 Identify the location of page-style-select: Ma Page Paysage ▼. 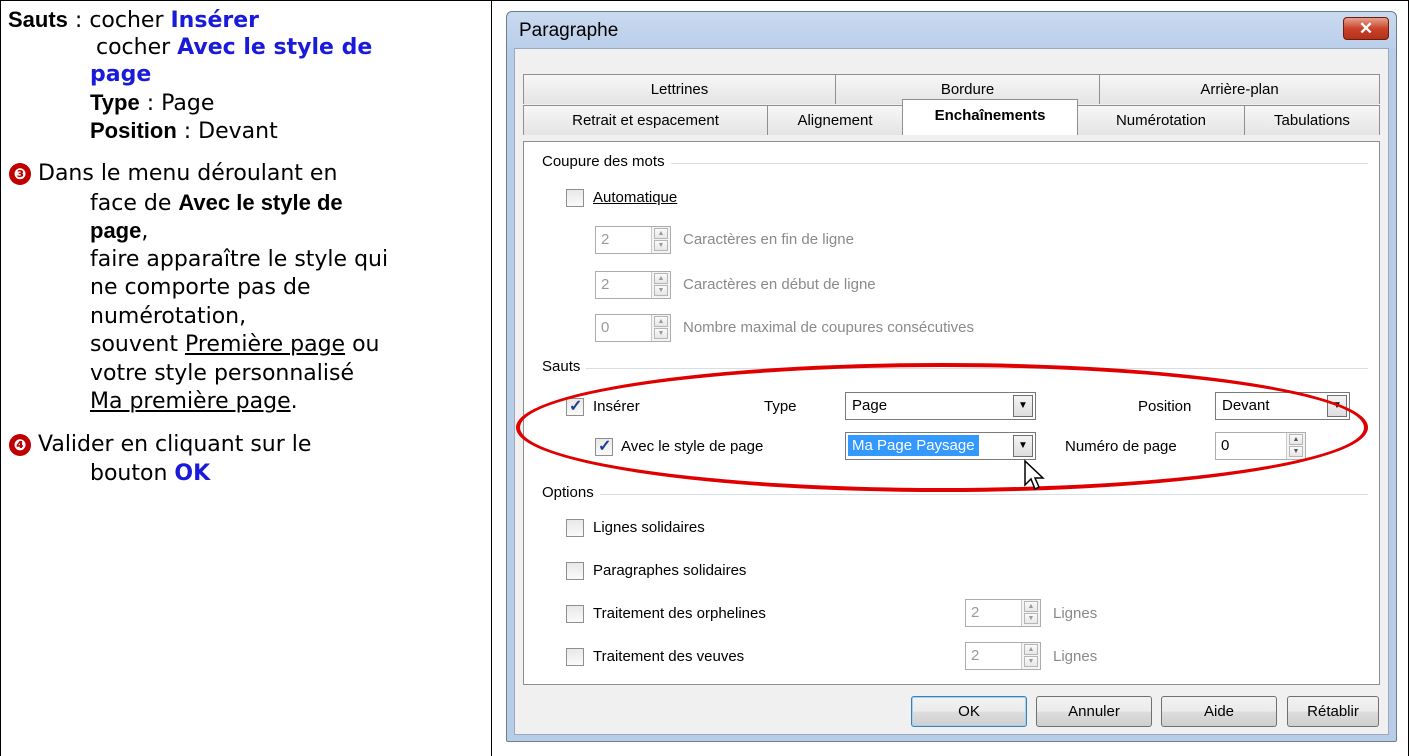
(940, 446).